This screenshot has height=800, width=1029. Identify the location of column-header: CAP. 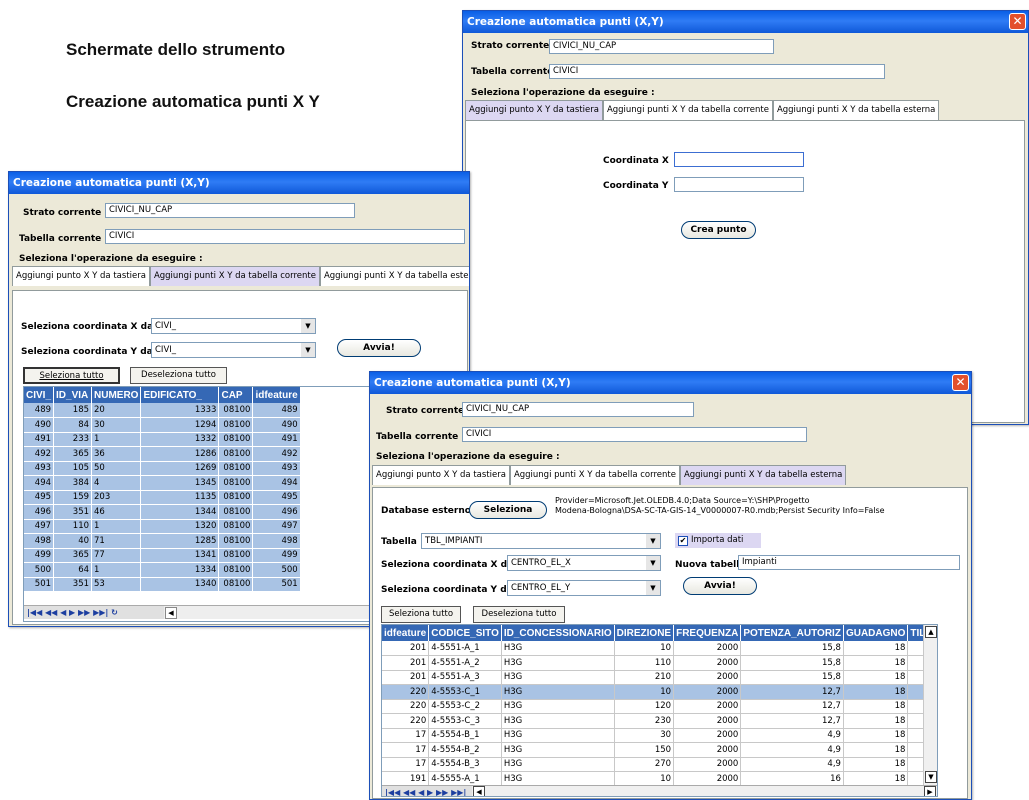
(236, 395).